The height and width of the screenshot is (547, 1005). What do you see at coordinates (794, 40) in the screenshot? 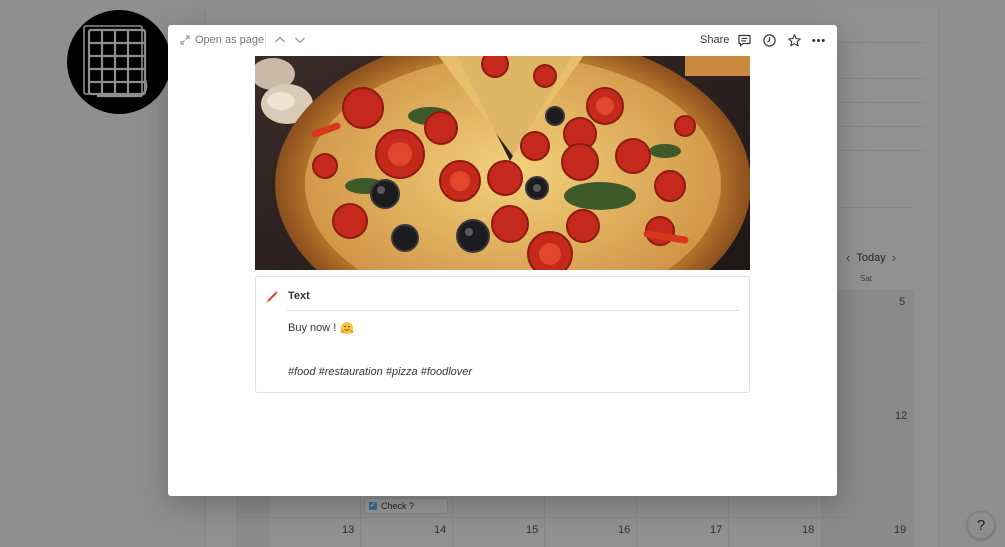
I see `star-icon` at bounding box center [794, 40].